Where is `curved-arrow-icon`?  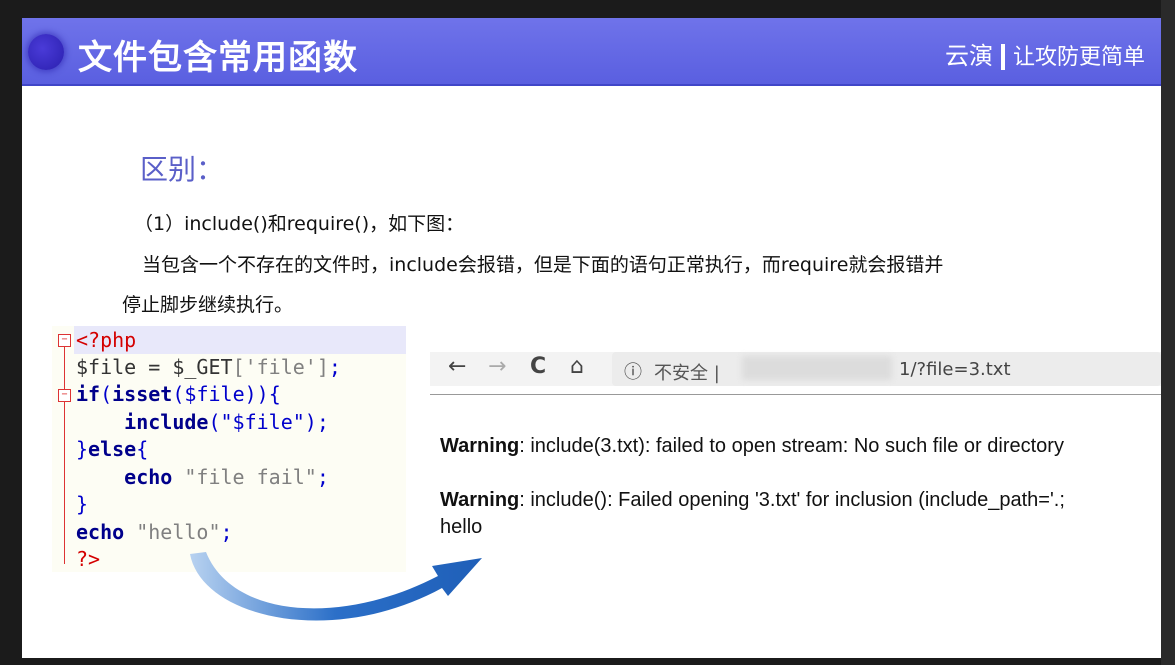 curved-arrow-icon is located at coordinates (336, 586).